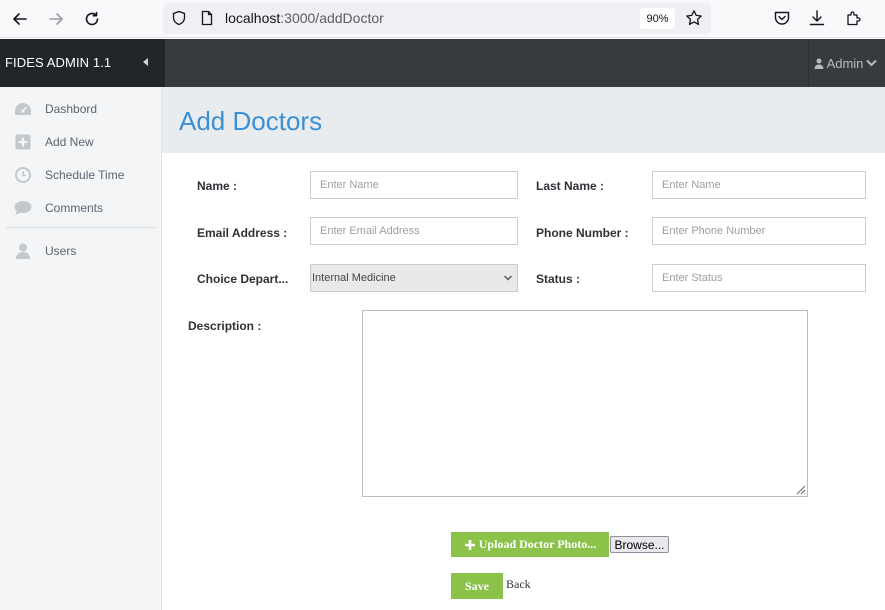 The image size is (885, 610). What do you see at coordinates (759, 278) in the screenshot?
I see `status-input` at bounding box center [759, 278].